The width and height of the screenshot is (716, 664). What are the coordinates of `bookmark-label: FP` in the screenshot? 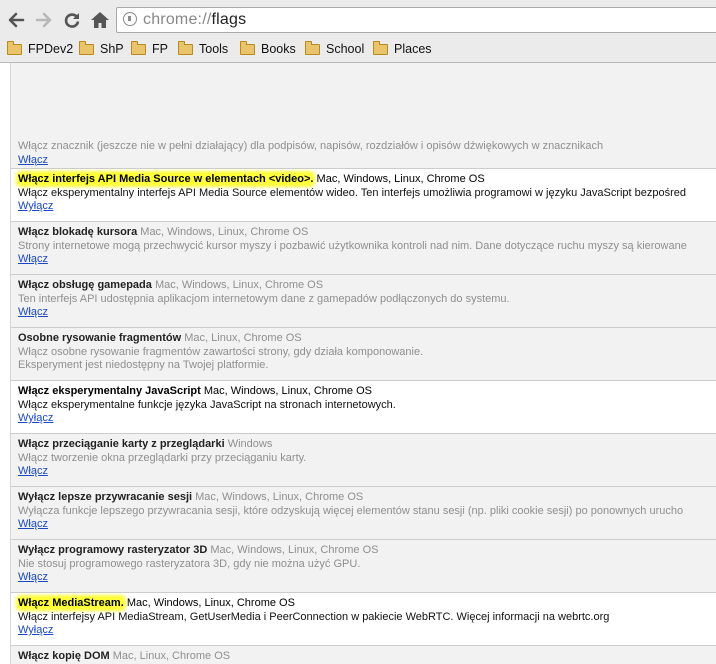 It's located at (160, 49).